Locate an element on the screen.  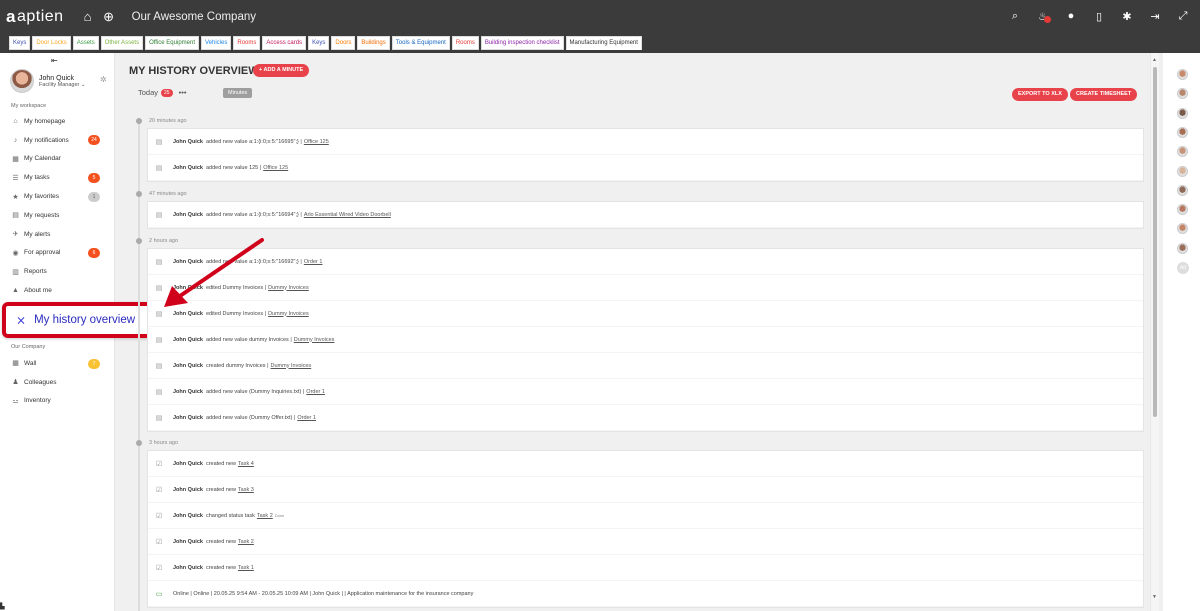
today-filter: Today 25 ••• is located at coordinates (162, 92).